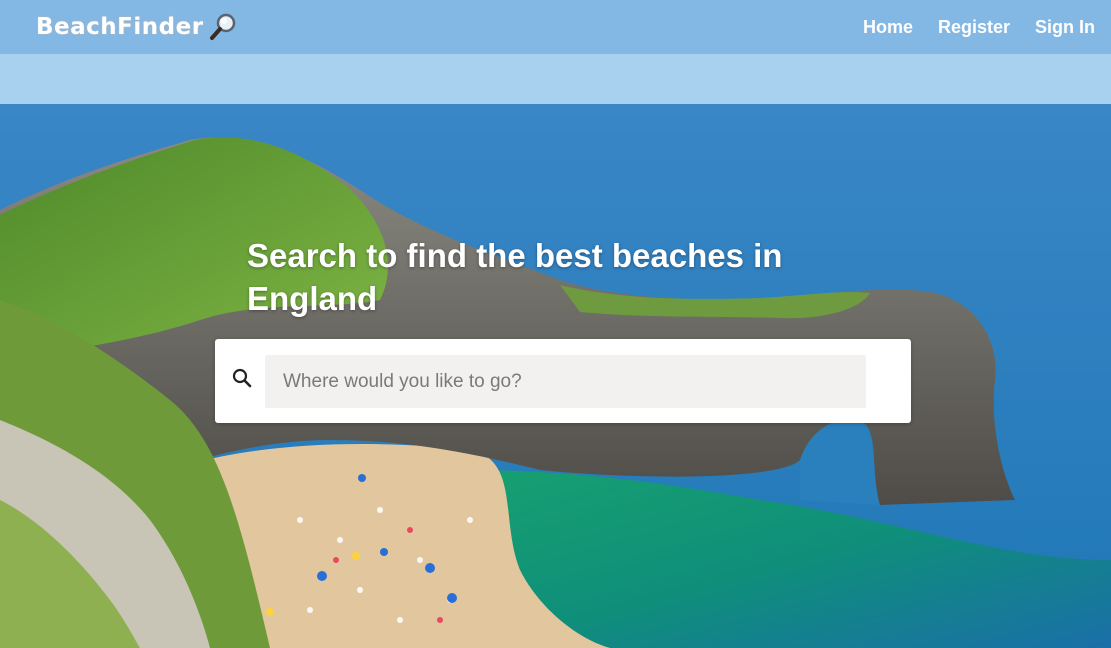  What do you see at coordinates (222, 26) in the screenshot?
I see `magnifier-icon` at bounding box center [222, 26].